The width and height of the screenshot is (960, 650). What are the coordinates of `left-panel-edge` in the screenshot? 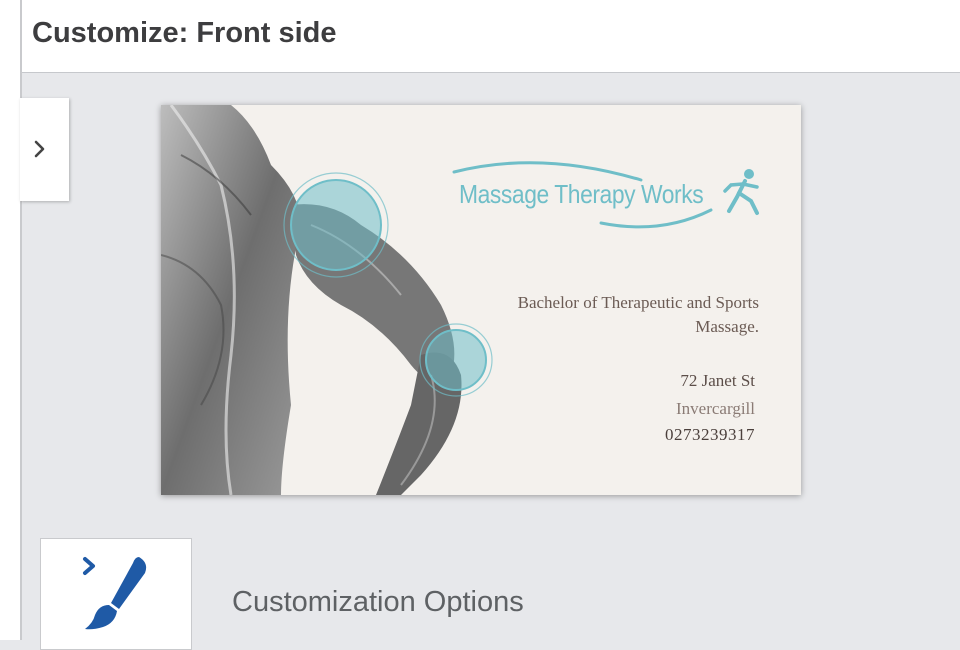 It's located at (11, 320).